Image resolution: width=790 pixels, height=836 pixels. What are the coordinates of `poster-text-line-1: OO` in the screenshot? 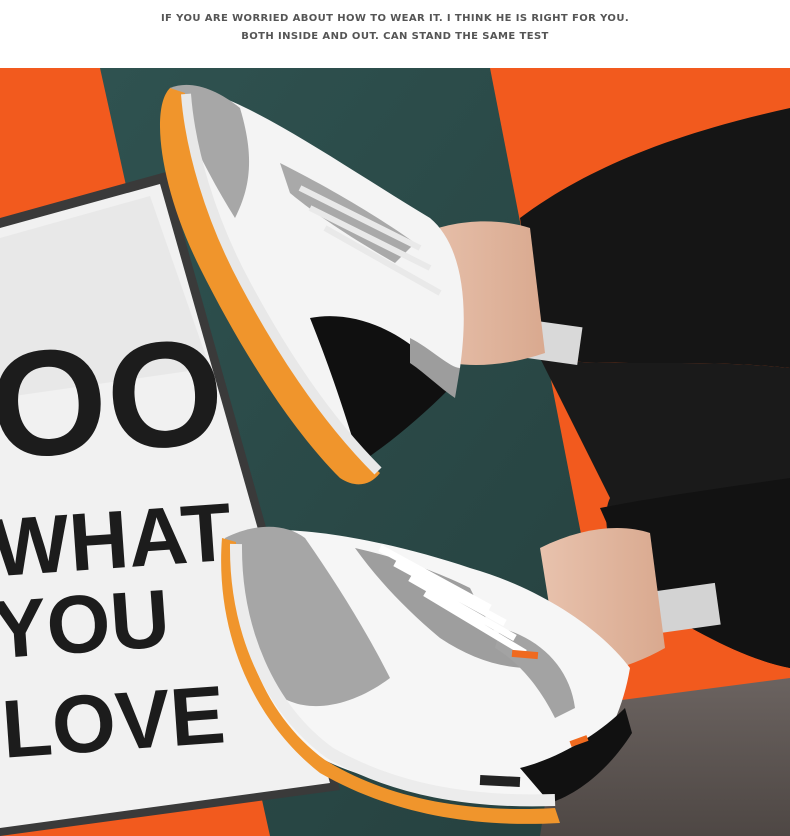 It's located at (114, 398).